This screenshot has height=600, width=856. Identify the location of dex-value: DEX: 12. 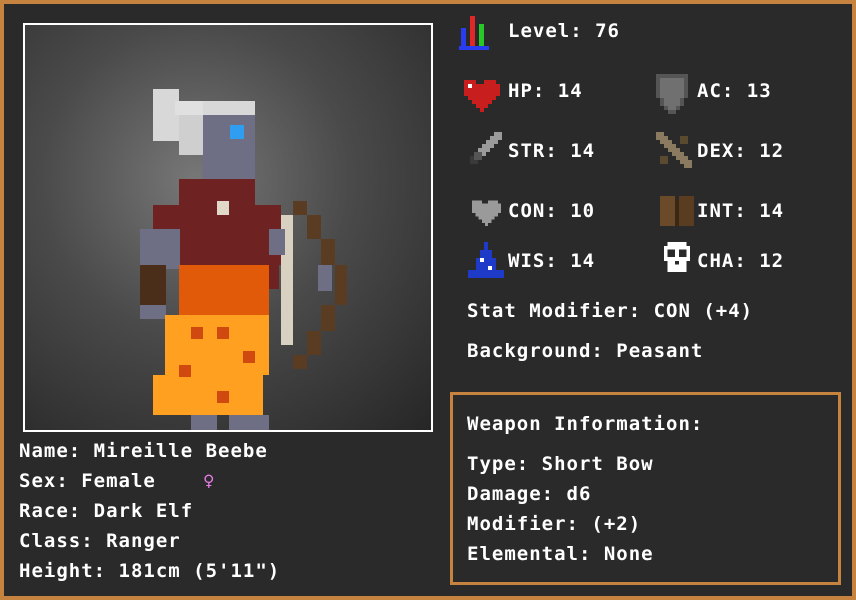
(741, 151).